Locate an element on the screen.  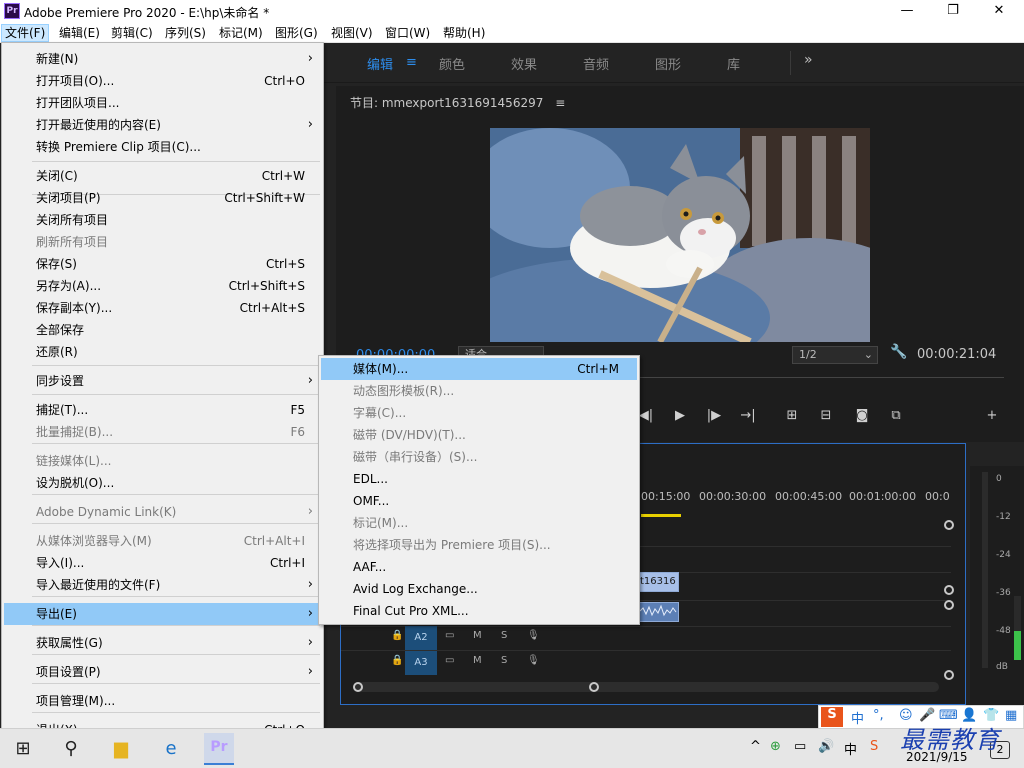
menu-graphics: 图形(G) is located at coordinates (296, 33).